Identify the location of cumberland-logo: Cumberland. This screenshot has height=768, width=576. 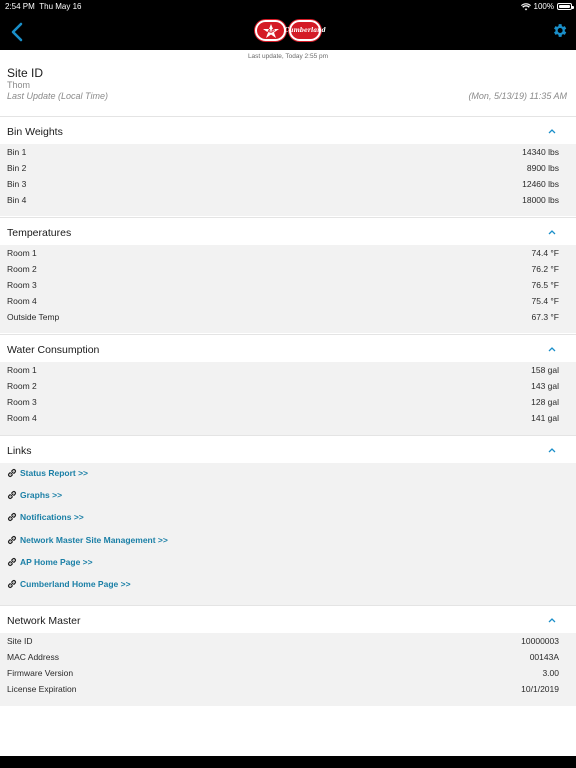
(305, 30).